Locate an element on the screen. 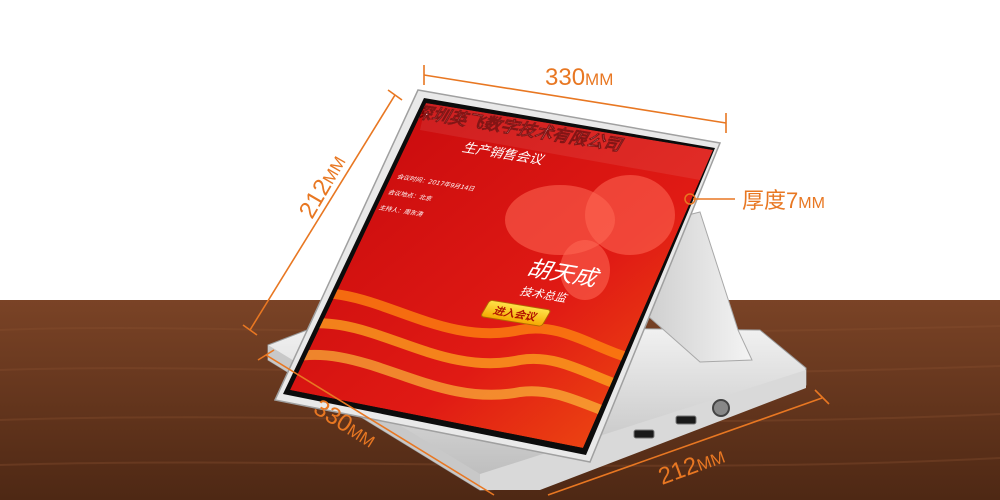 The image size is (1000, 500). thickness-label: 厚度7MM is located at coordinates (783, 200).